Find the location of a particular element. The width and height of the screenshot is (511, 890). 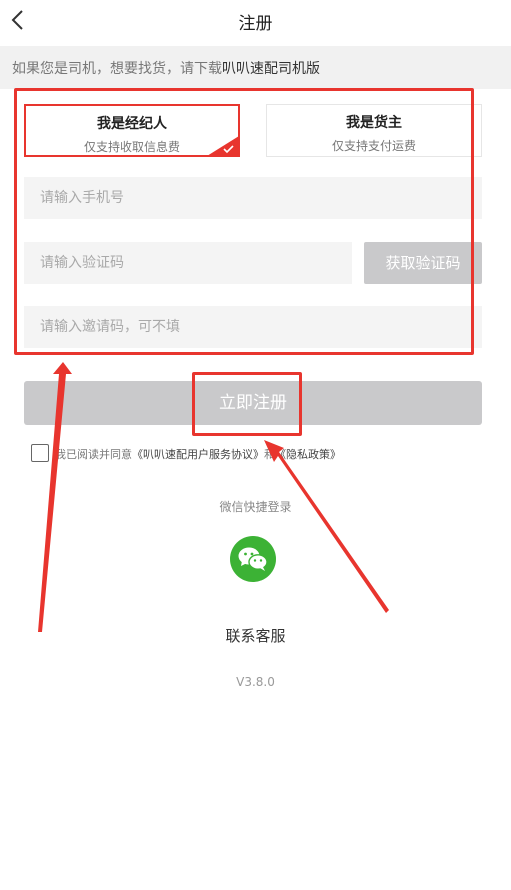

wechat-icon is located at coordinates (253, 559).